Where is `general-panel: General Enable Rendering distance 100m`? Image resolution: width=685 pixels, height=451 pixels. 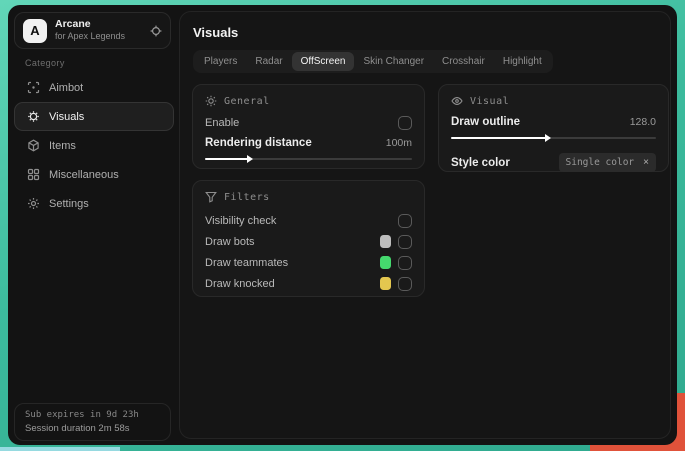 general-panel: General Enable Rendering distance 100m is located at coordinates (308, 126).